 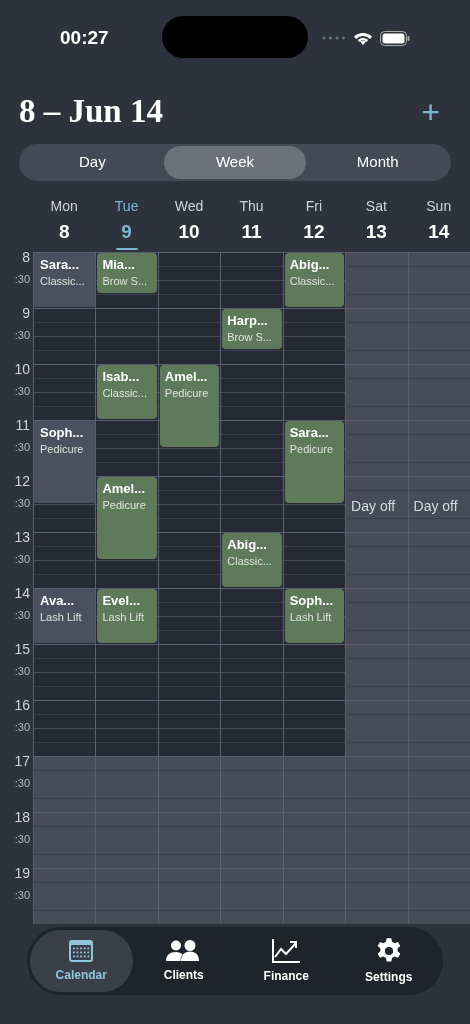 I want to click on add-button: +, so click(x=430, y=112).